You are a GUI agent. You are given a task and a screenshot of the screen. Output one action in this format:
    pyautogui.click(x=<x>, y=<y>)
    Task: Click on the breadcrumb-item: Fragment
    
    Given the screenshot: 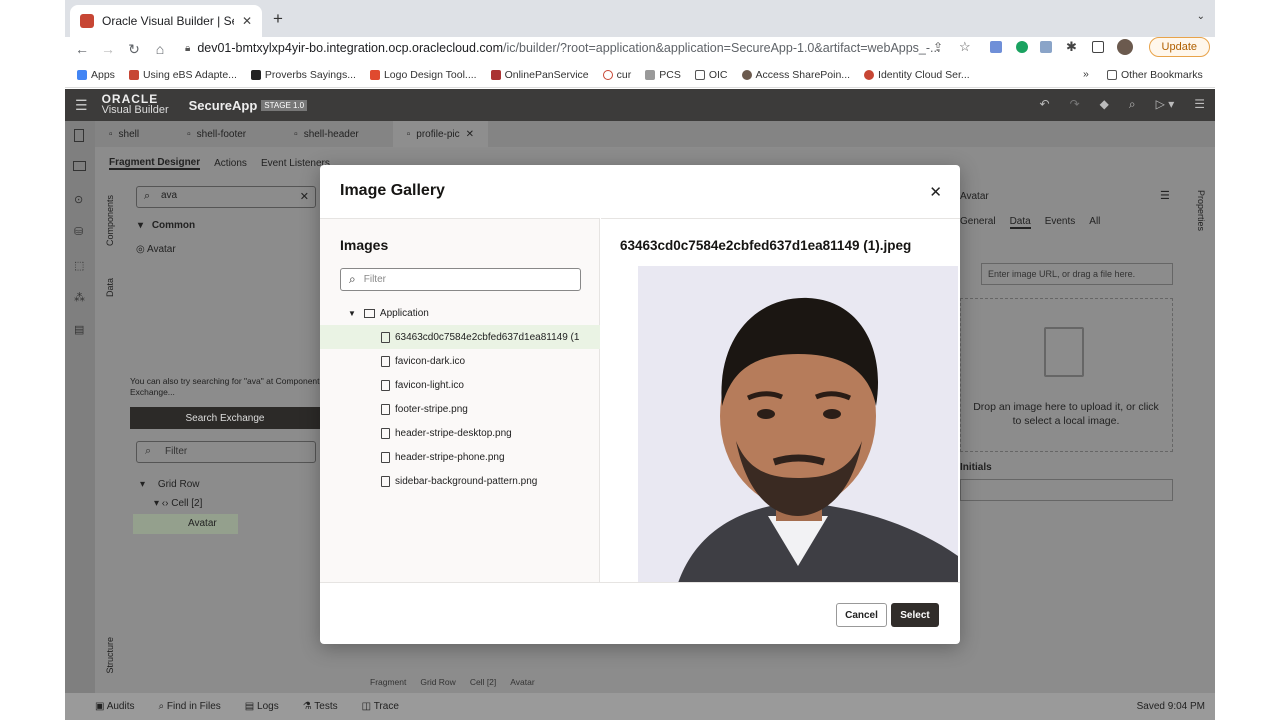 What is the action you would take?
    pyautogui.click(x=388, y=682)
    